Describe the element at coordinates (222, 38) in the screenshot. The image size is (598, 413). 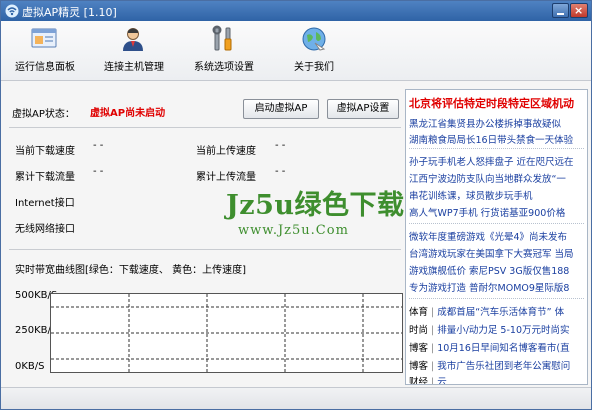
I see `tools-icon` at that location.